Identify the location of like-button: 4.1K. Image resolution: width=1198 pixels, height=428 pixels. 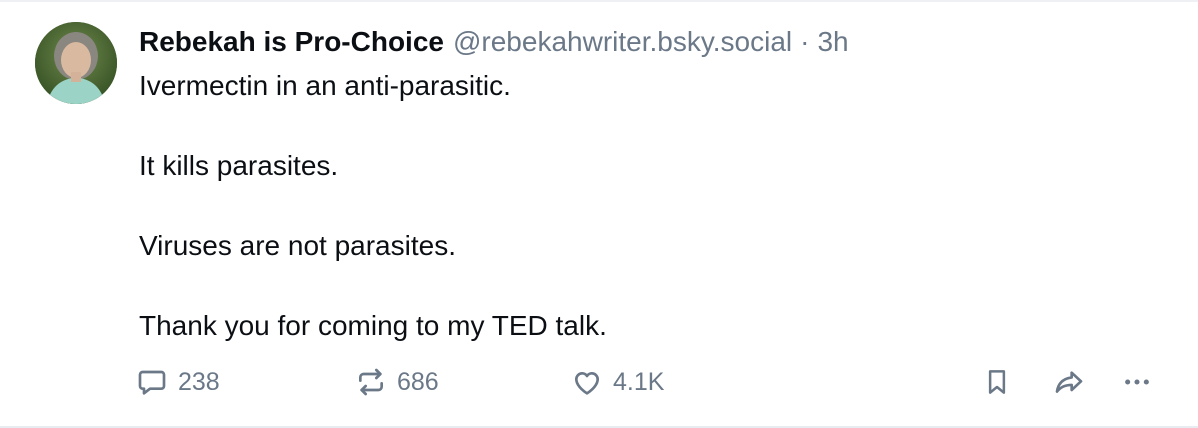
(617, 382).